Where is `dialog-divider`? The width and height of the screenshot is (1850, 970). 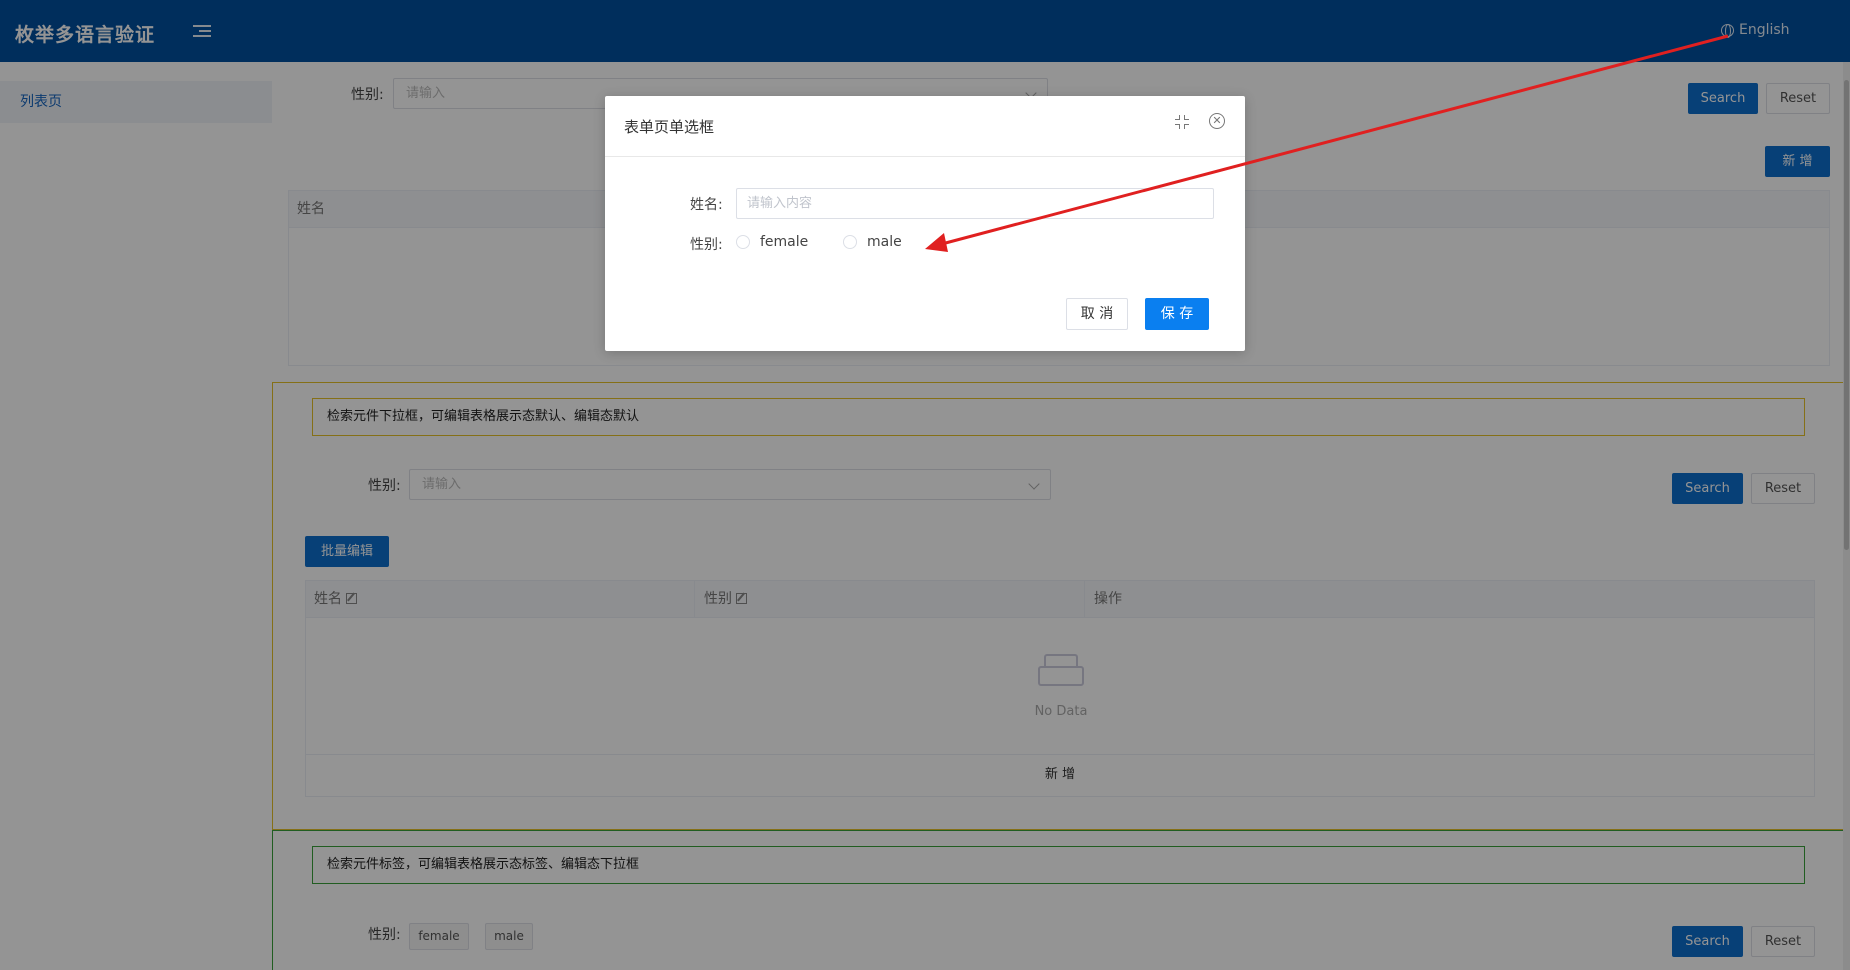
dialog-divider is located at coordinates (925, 156).